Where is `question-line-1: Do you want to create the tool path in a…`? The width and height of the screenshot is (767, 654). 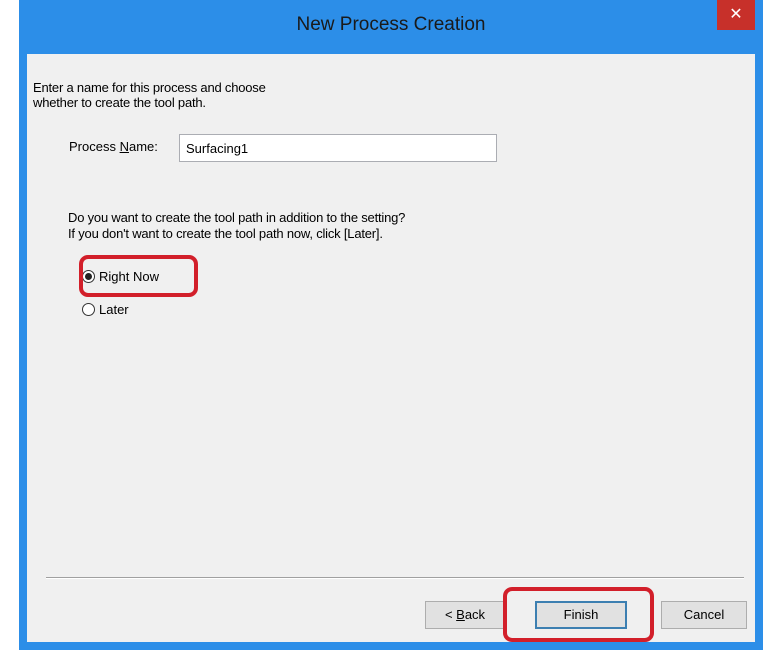 question-line-1: Do you want to create the tool path in a… is located at coordinates (237, 217).